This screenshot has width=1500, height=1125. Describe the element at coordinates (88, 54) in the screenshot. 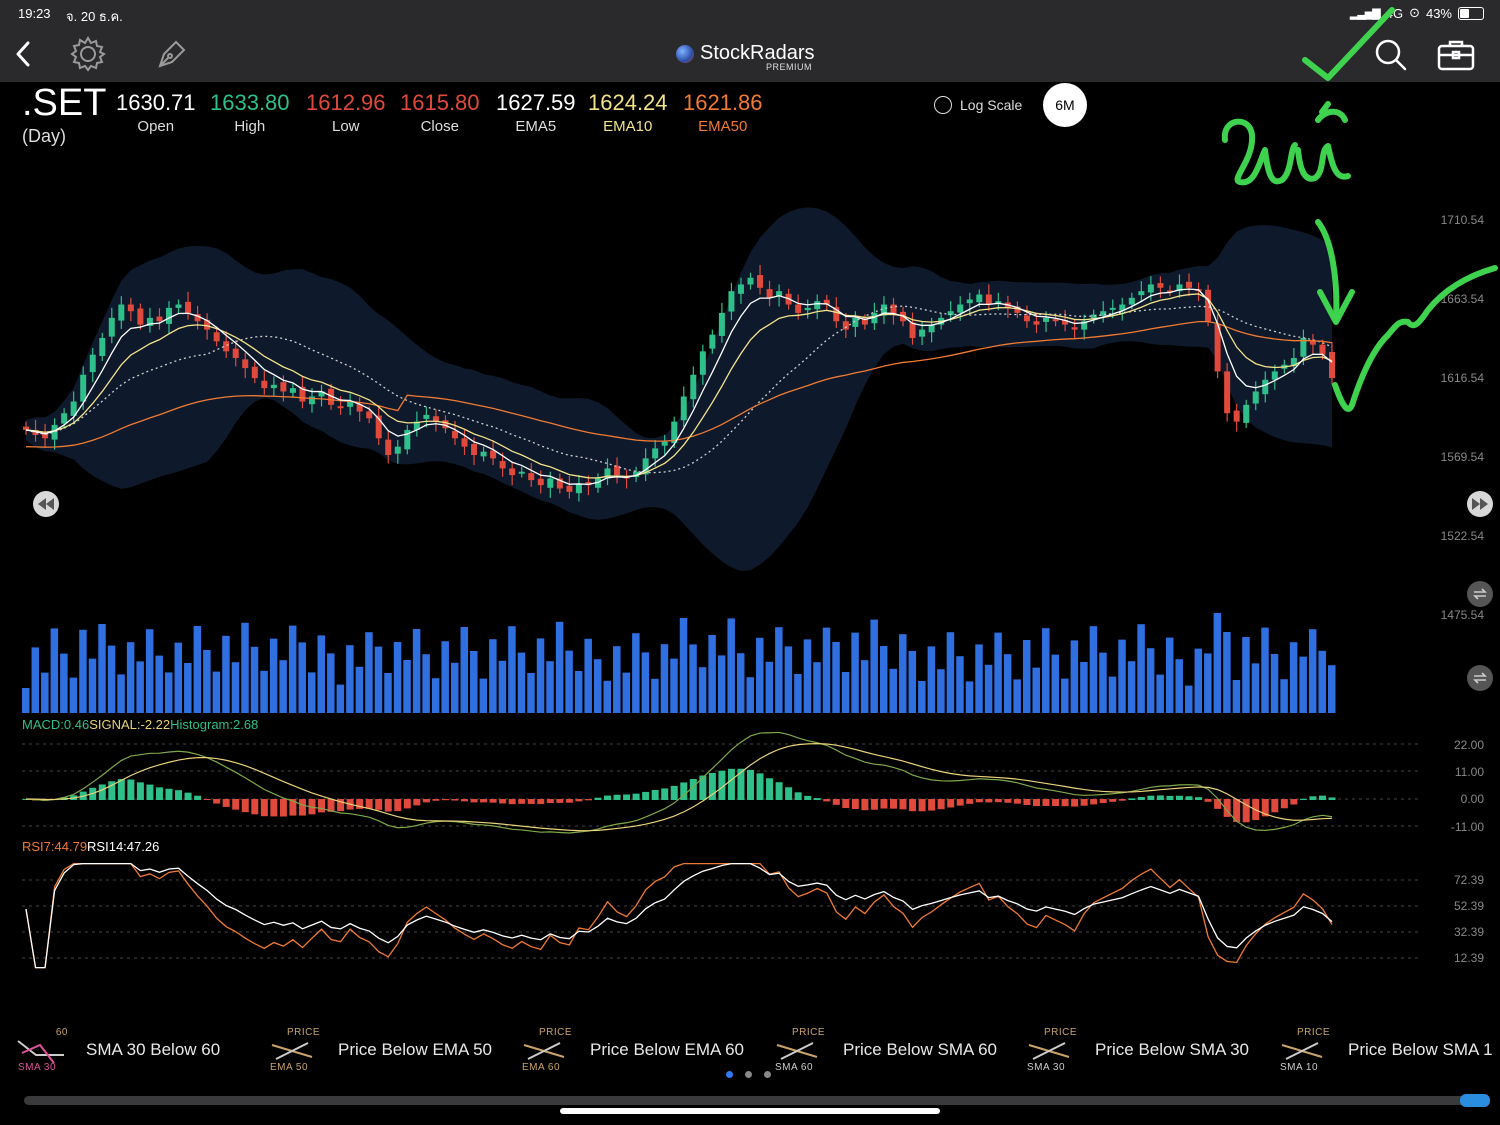

I see `settings-button` at that location.